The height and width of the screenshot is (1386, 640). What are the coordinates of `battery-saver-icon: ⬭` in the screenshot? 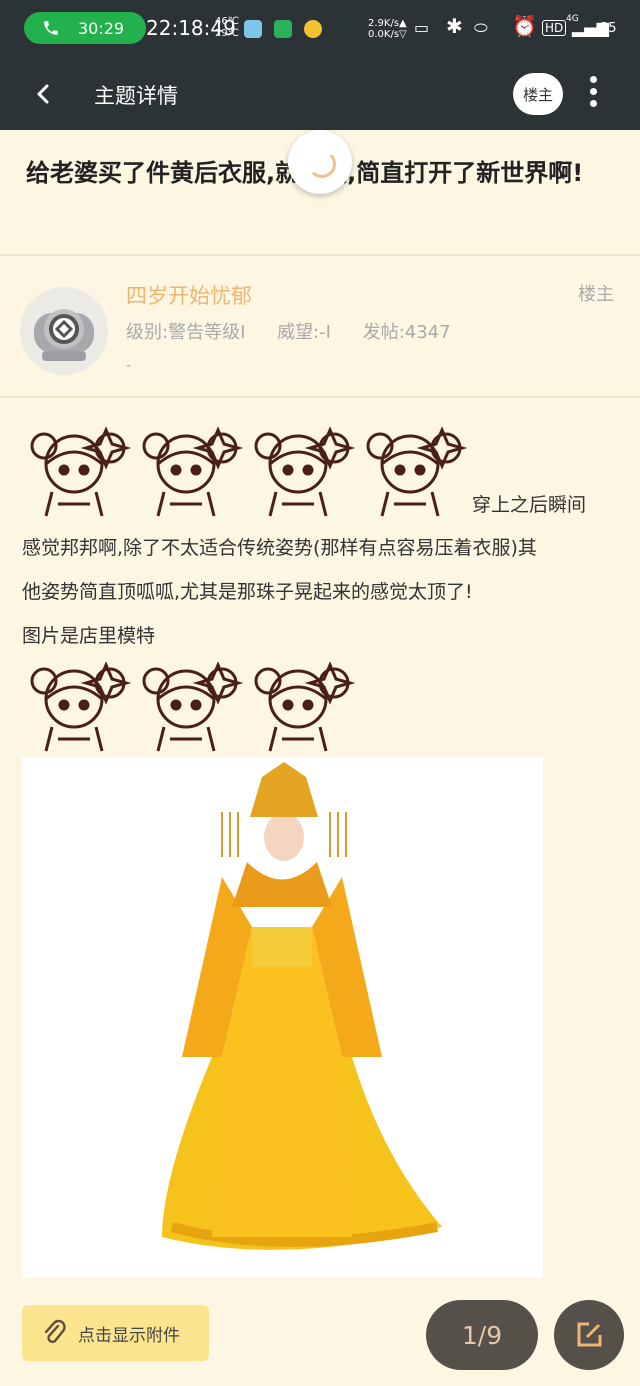 It's located at (481, 27).